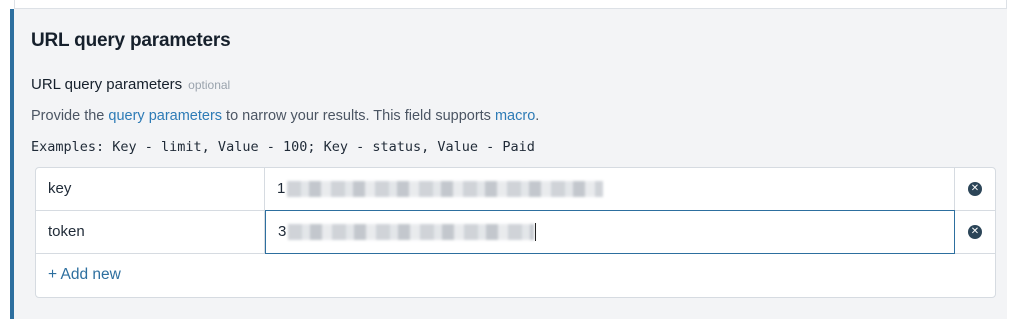  Describe the element at coordinates (165, 116) in the screenshot. I see `query-parameters-link: query parameters` at that location.